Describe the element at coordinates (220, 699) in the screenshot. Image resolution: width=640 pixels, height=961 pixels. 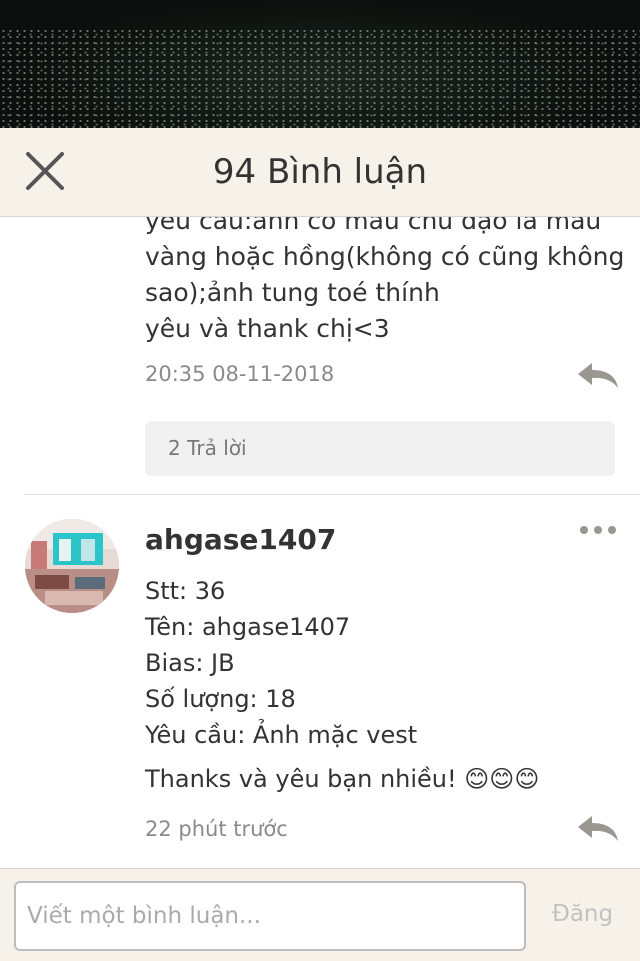
I see `comment-line: Số lượng: 18` at that location.